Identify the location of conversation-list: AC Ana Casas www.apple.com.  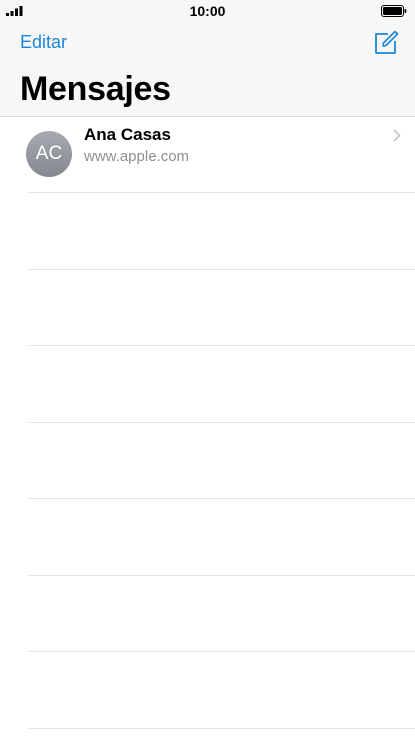
(207, 155).